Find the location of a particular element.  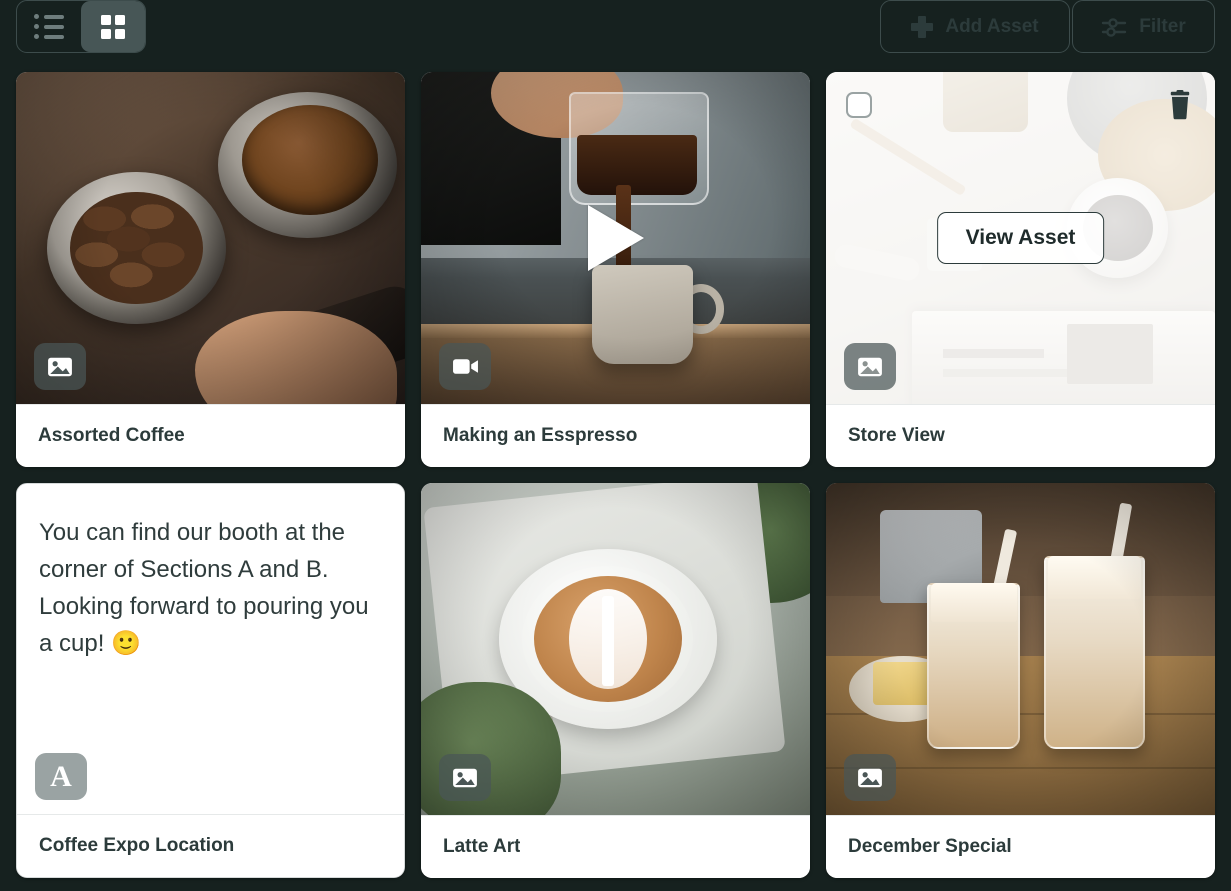

asset-title: Store View is located at coordinates (896, 435).